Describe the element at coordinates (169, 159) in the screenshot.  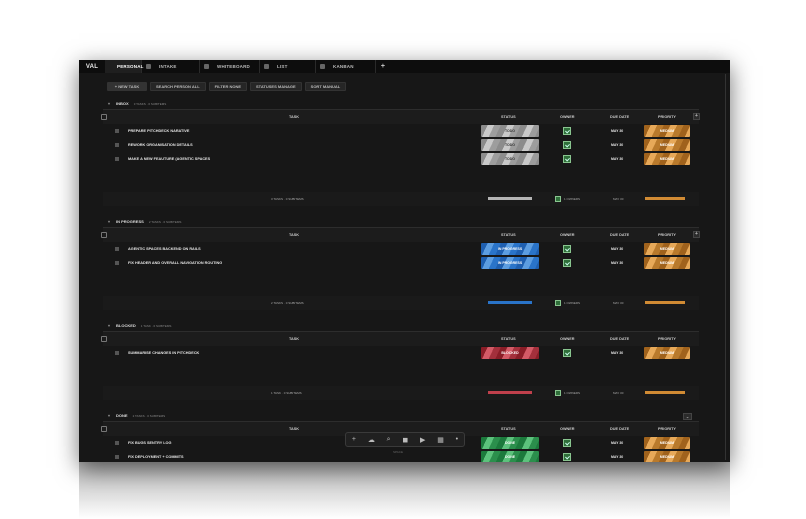
I see `task-name: MAKE A NEW FEAUTURE (AGENTIC SPACES` at that location.